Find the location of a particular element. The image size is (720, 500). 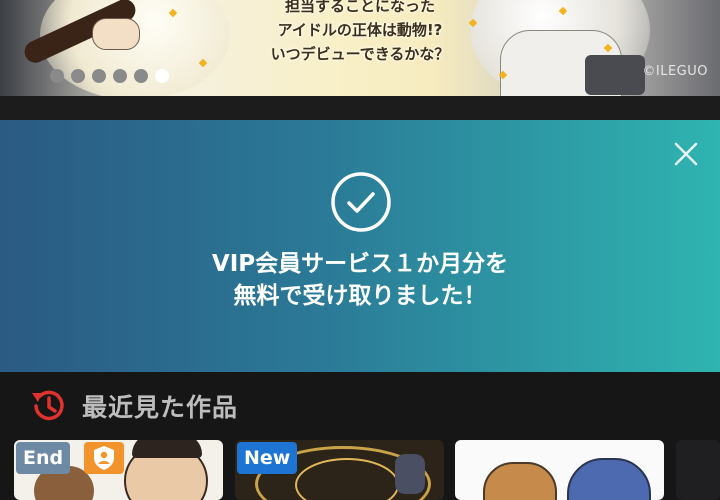

banner-caption: 担当することになった アイドルの正体は動物!? いつデビューできるかな？ is located at coordinates (360, 33).